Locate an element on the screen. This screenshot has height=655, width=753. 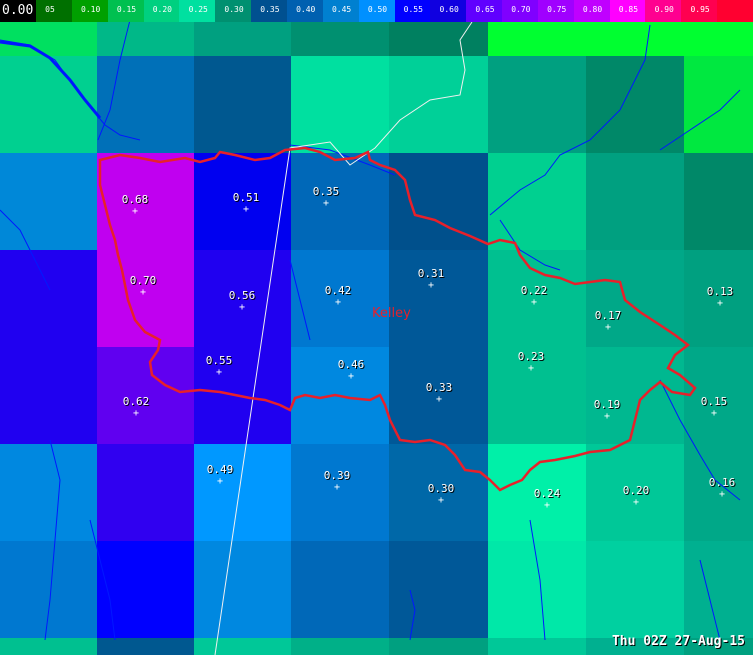
value-label: 0.56 is located at coordinates (242, 295).